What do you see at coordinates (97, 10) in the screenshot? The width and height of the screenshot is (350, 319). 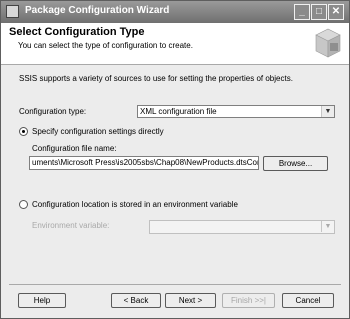 I see `window-title: Package Configuration Wizard` at bounding box center [97, 10].